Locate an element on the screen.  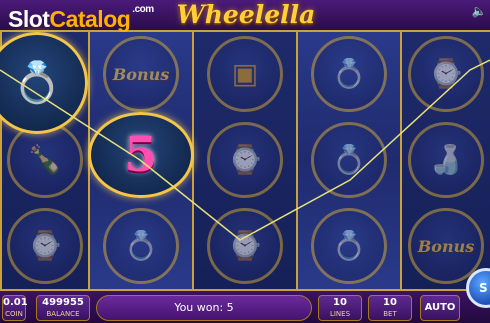
reel-cell: 🍶 is located at coordinates (446, 160).